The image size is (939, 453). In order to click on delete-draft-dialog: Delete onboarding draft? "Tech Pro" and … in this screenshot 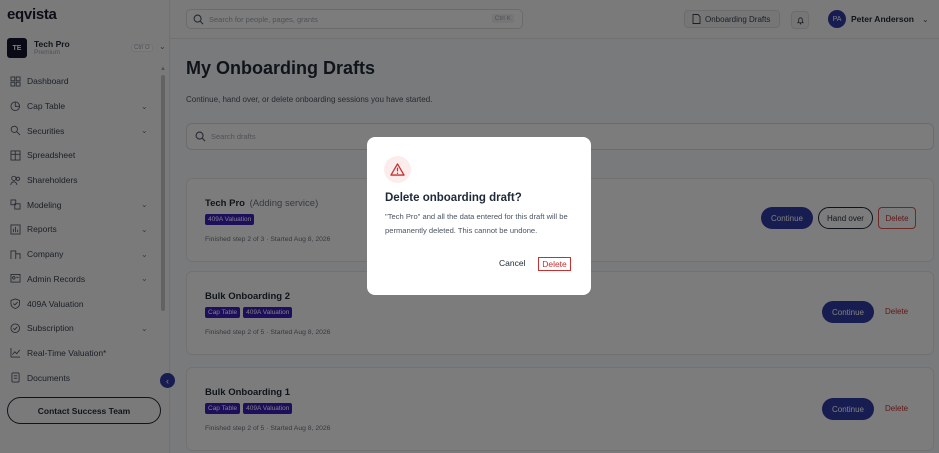, I will do `click(479, 216)`.